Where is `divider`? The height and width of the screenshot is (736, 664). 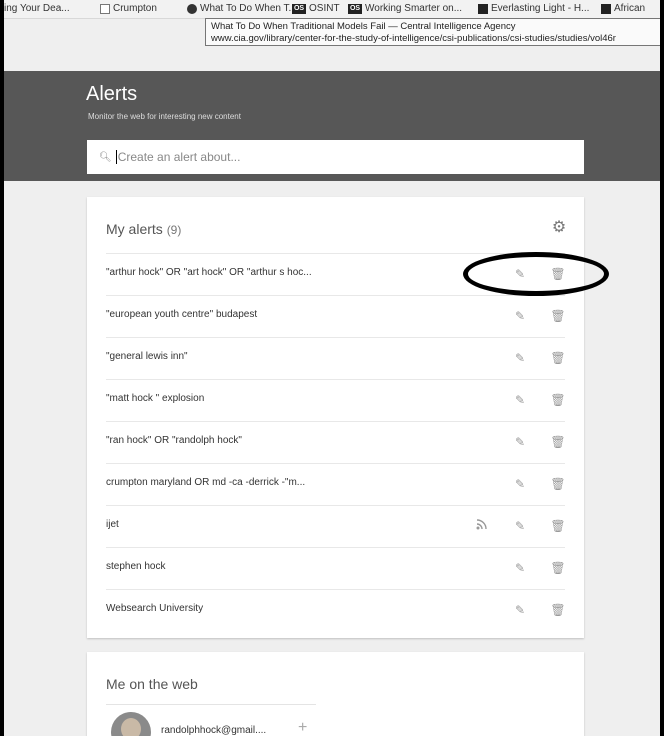
divider is located at coordinates (211, 704).